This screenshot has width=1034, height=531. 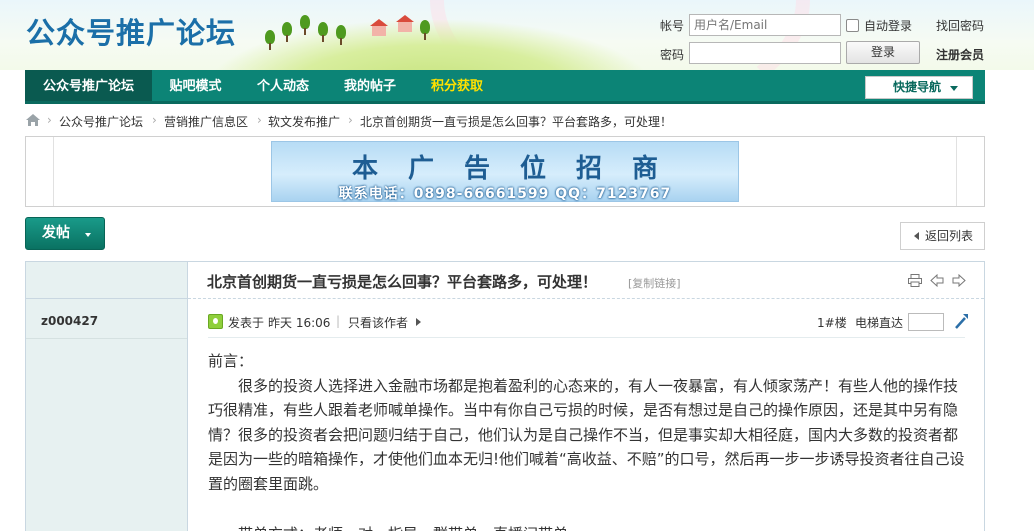 What do you see at coordinates (206, 121) in the screenshot?
I see `breadcrumb-item: 营销推广信息区` at bounding box center [206, 121].